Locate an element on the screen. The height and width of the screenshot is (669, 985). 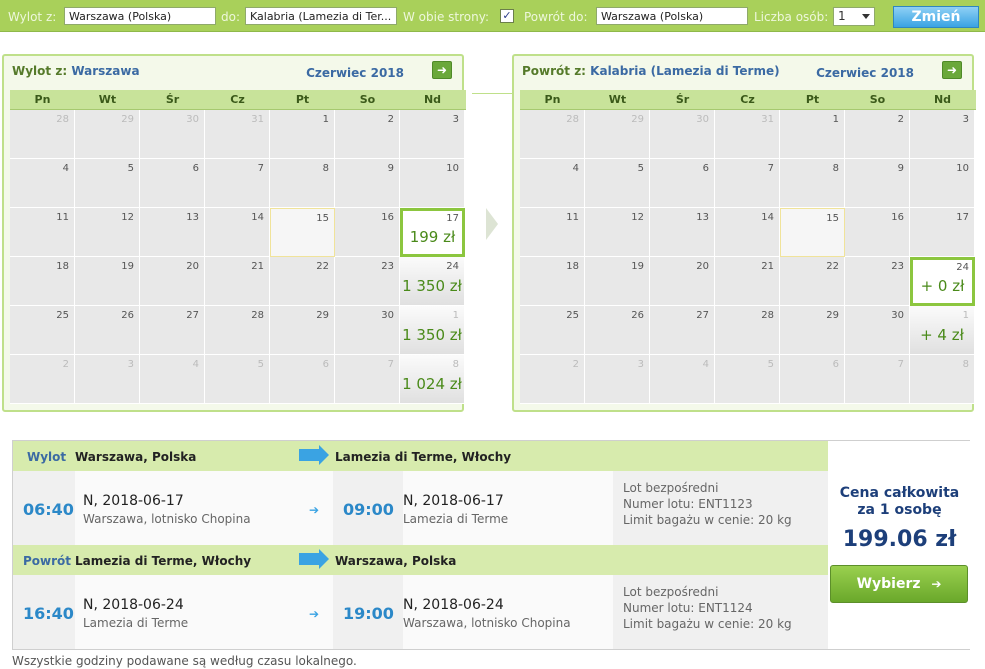
return-week-row: 11 12 13 14 15 16 17 is located at coordinates (748, 232).